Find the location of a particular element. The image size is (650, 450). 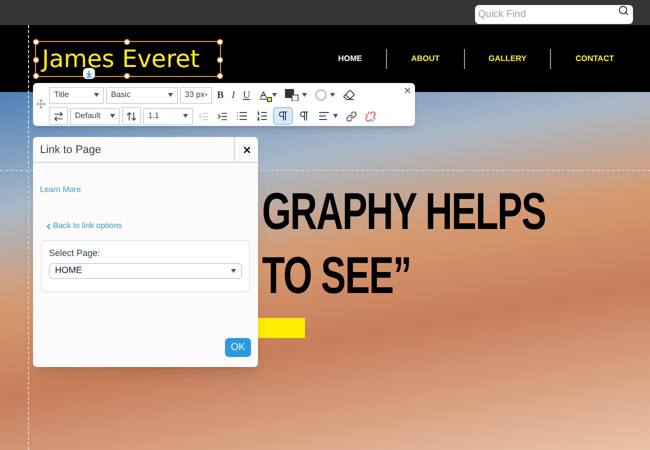

page-select: HOME is located at coordinates (145, 270).